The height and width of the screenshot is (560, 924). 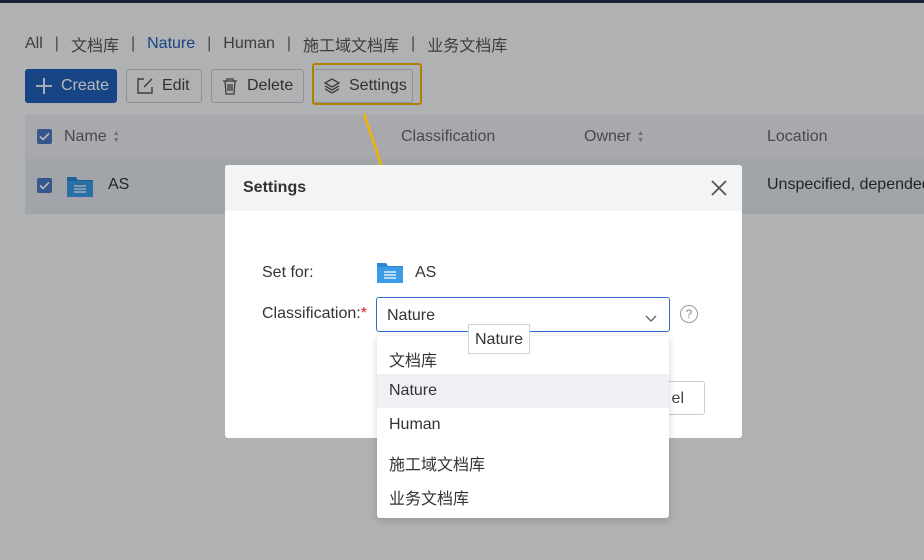 I want to click on classification-label: Classification:*, so click(x=314, y=314).